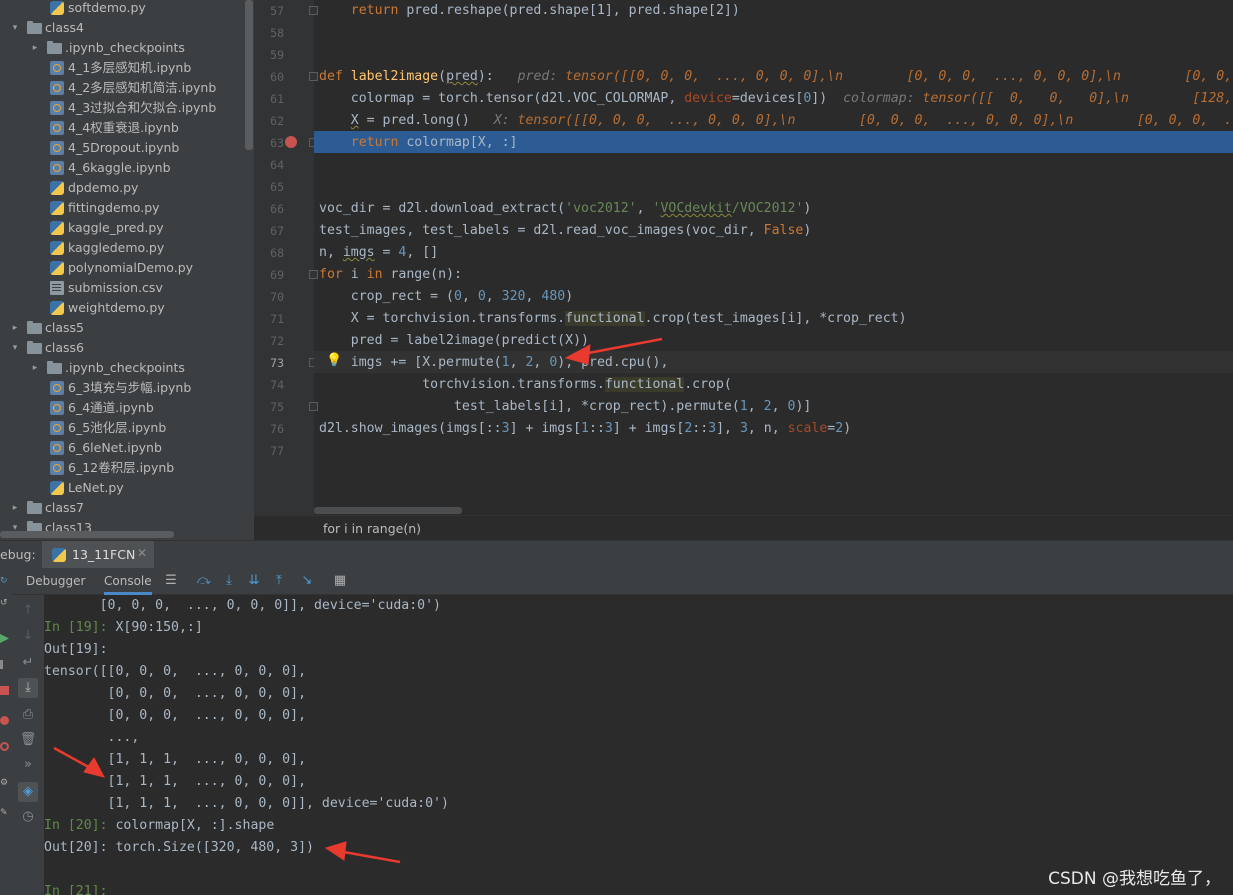 Image resolution: width=1233 pixels, height=895 pixels. Describe the element at coordinates (269, 231) in the screenshot. I see `line-number: 67` at that location.